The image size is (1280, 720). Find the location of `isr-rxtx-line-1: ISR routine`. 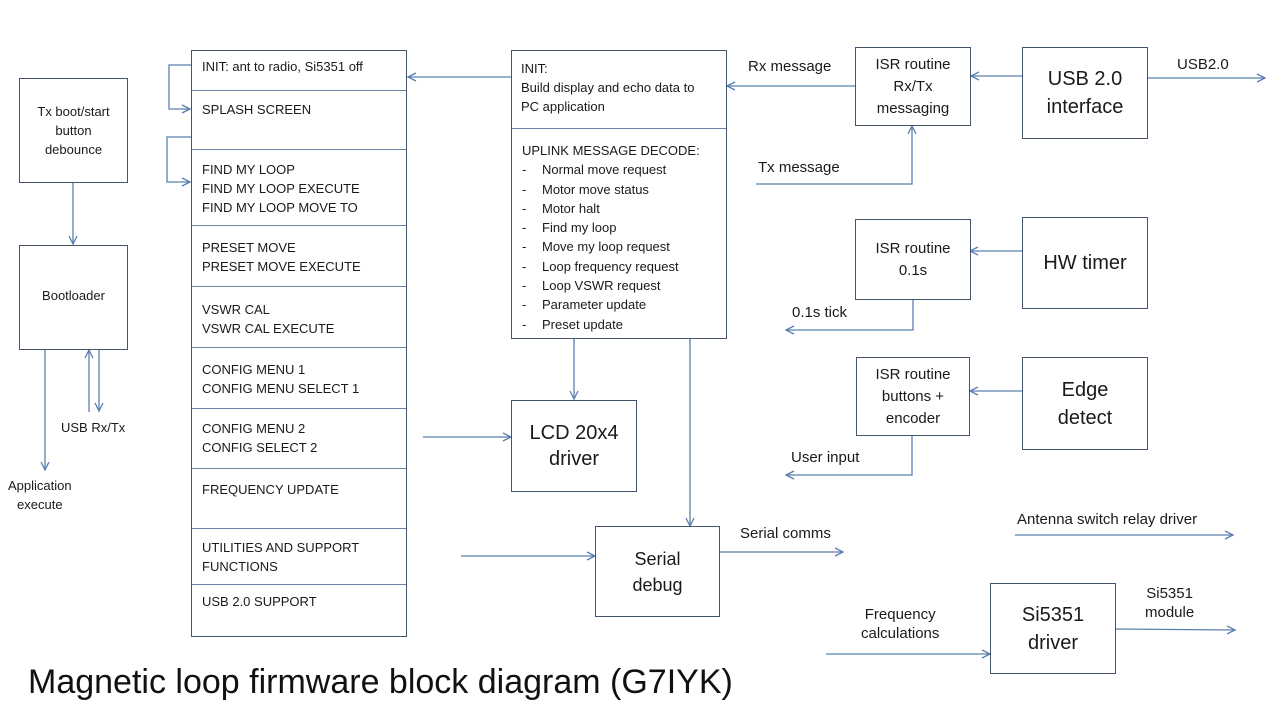

isr-rxtx-line-1: ISR routine is located at coordinates (913, 64).